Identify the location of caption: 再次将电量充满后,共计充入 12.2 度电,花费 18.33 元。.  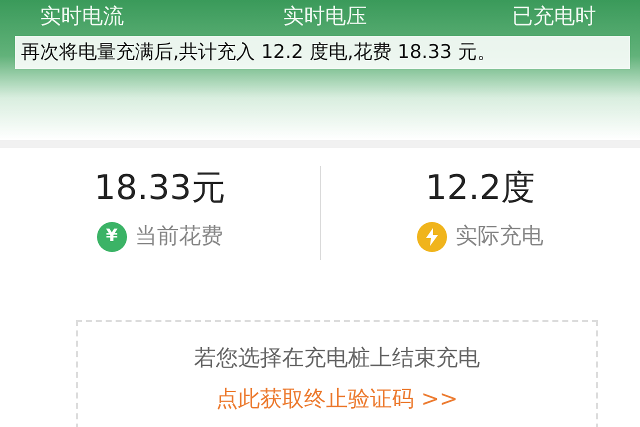
(322, 52).